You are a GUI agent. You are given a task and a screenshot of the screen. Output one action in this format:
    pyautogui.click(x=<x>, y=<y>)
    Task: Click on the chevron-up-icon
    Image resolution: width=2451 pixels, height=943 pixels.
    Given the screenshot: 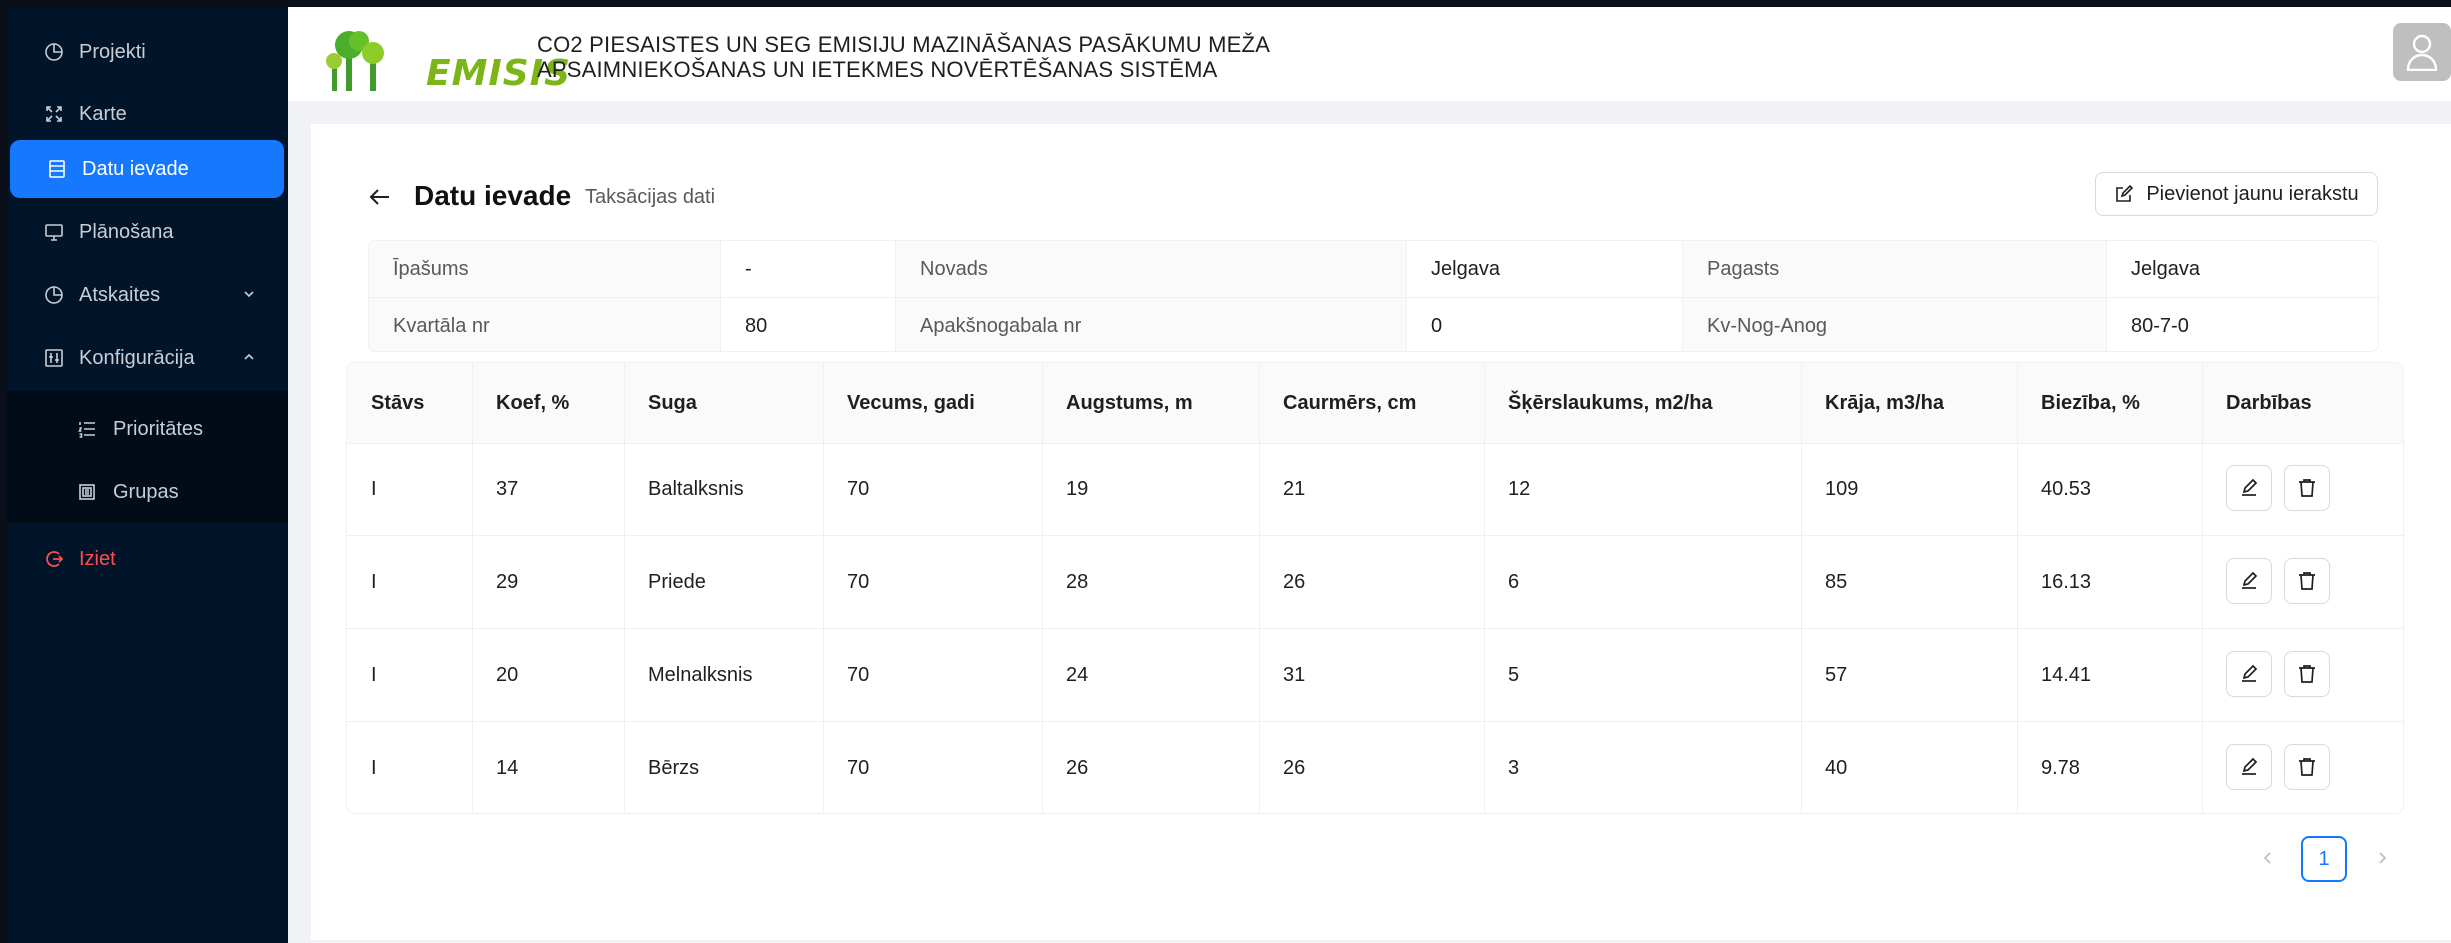 What is the action you would take?
    pyautogui.click(x=249, y=357)
    